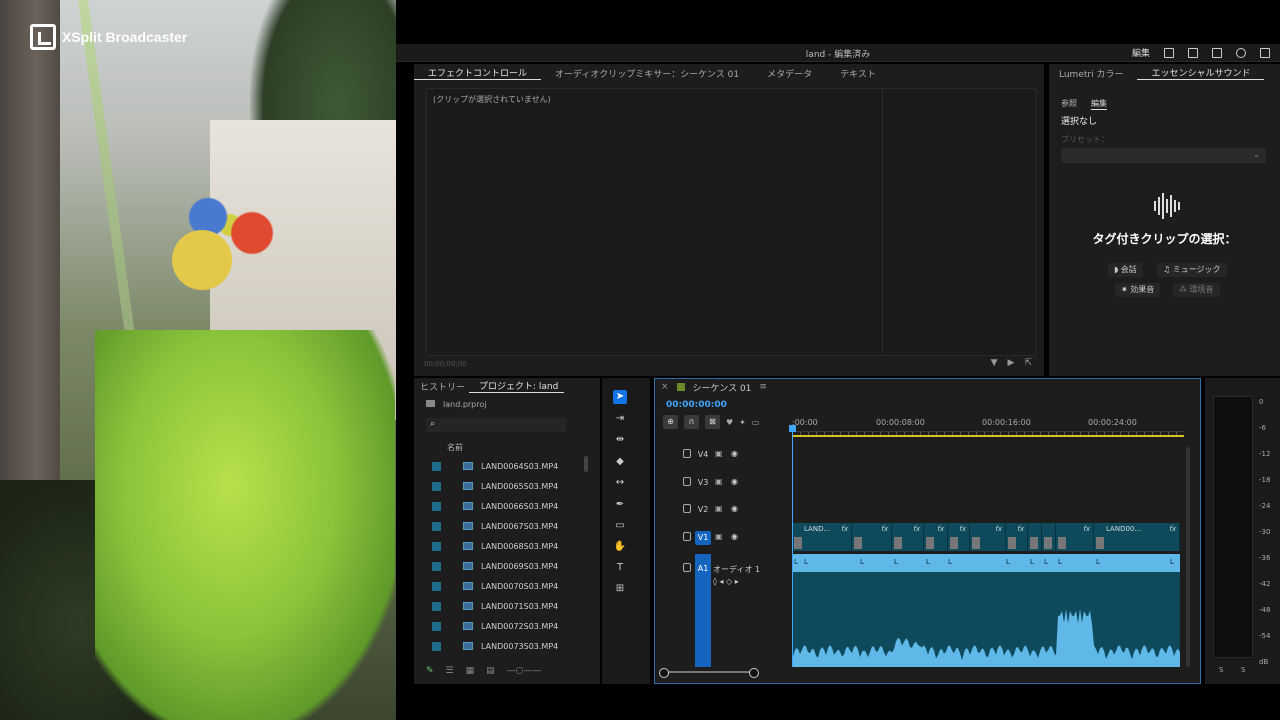 Image resolution: width=1280 pixels, height=720 pixels. I want to click on track-header-v3: V3 ▣ ◉, so click(723, 482).